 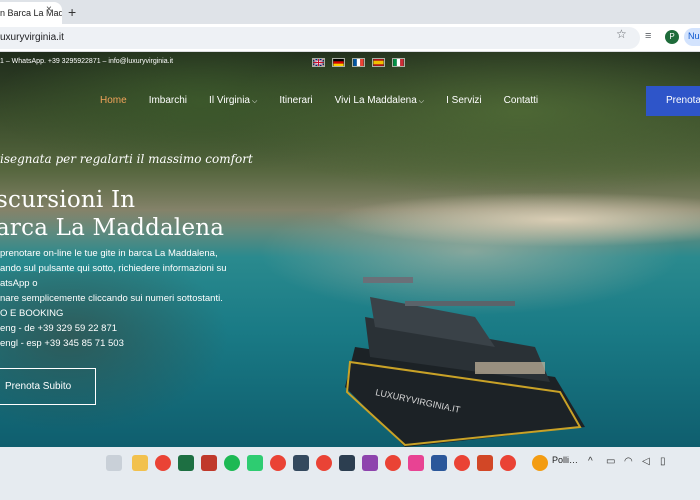 What do you see at coordinates (465, 362) in the screenshot?
I see `boat-image: LUXURYVIRGINIA.IT` at bounding box center [465, 362].